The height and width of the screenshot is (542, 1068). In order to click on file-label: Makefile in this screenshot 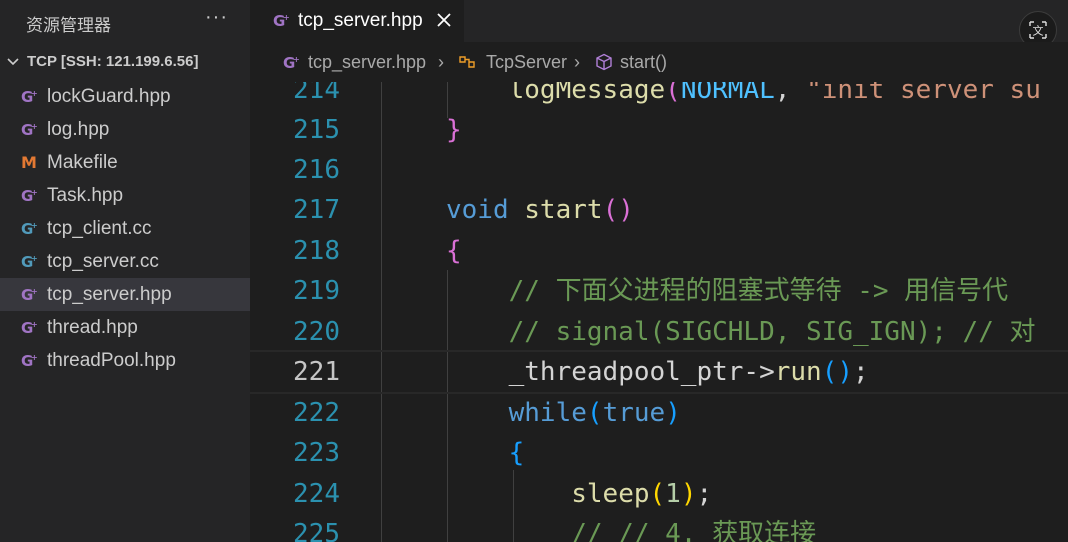, I will do `click(82, 162)`.